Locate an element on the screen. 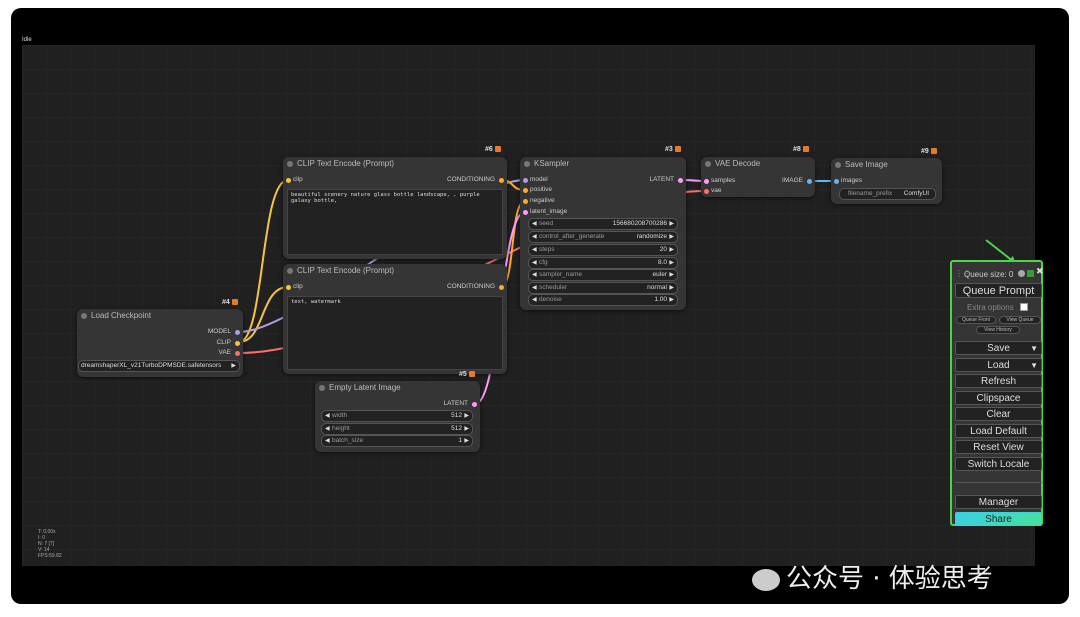 Image resolution: width=1080 pixels, height=617 pixels. input-slot-latent-image is located at coordinates (525, 212).